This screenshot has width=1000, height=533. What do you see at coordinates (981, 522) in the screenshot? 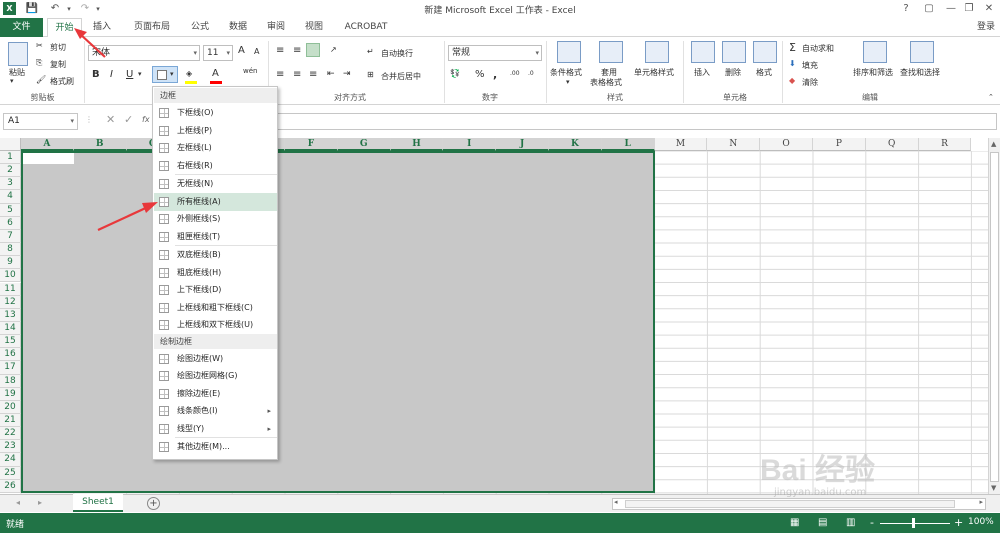
I see `zoom-level: 100%` at bounding box center [981, 522].